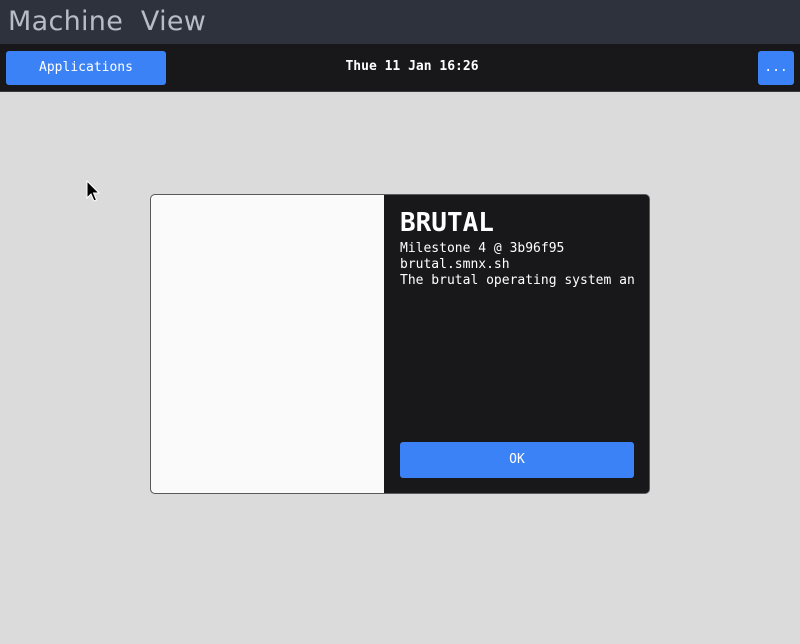  Describe the element at coordinates (86, 68) in the screenshot. I see `applications-button: Applications` at that location.